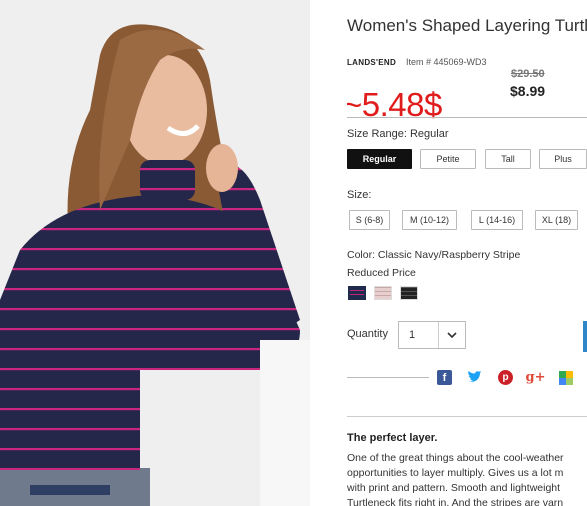 This screenshot has width=587, height=506. What do you see at coordinates (432, 335) in the screenshot?
I see `quantity-select: 1` at bounding box center [432, 335].